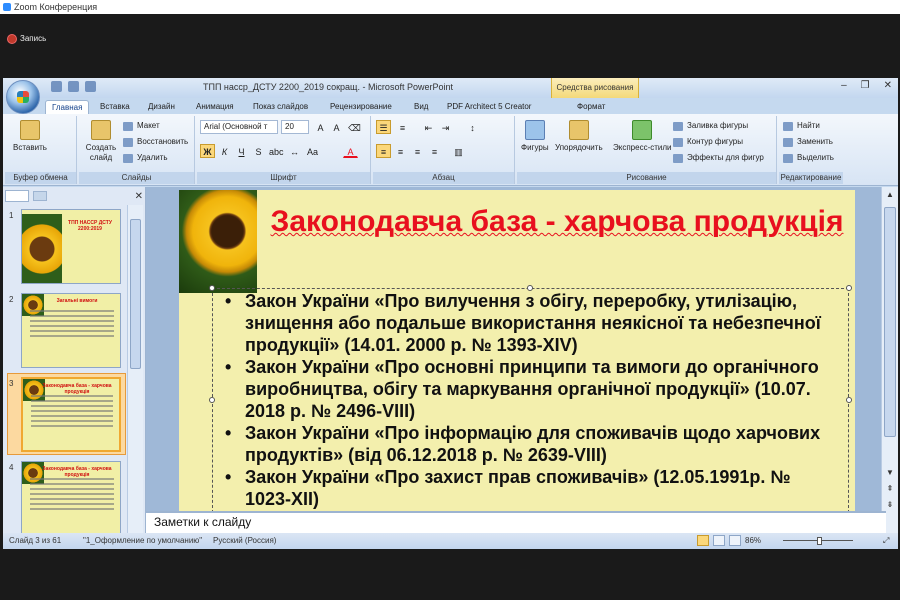 The image size is (900, 600). Describe the element at coordinates (30, 136) in the screenshot. I see `paste-button: Вставить` at that location.